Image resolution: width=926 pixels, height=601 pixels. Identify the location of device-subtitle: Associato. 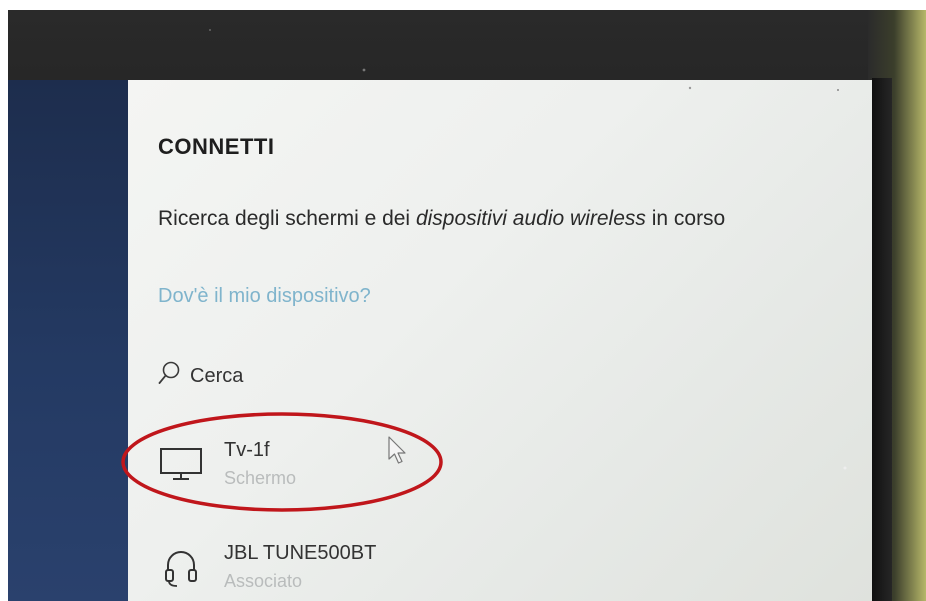
(263, 581).